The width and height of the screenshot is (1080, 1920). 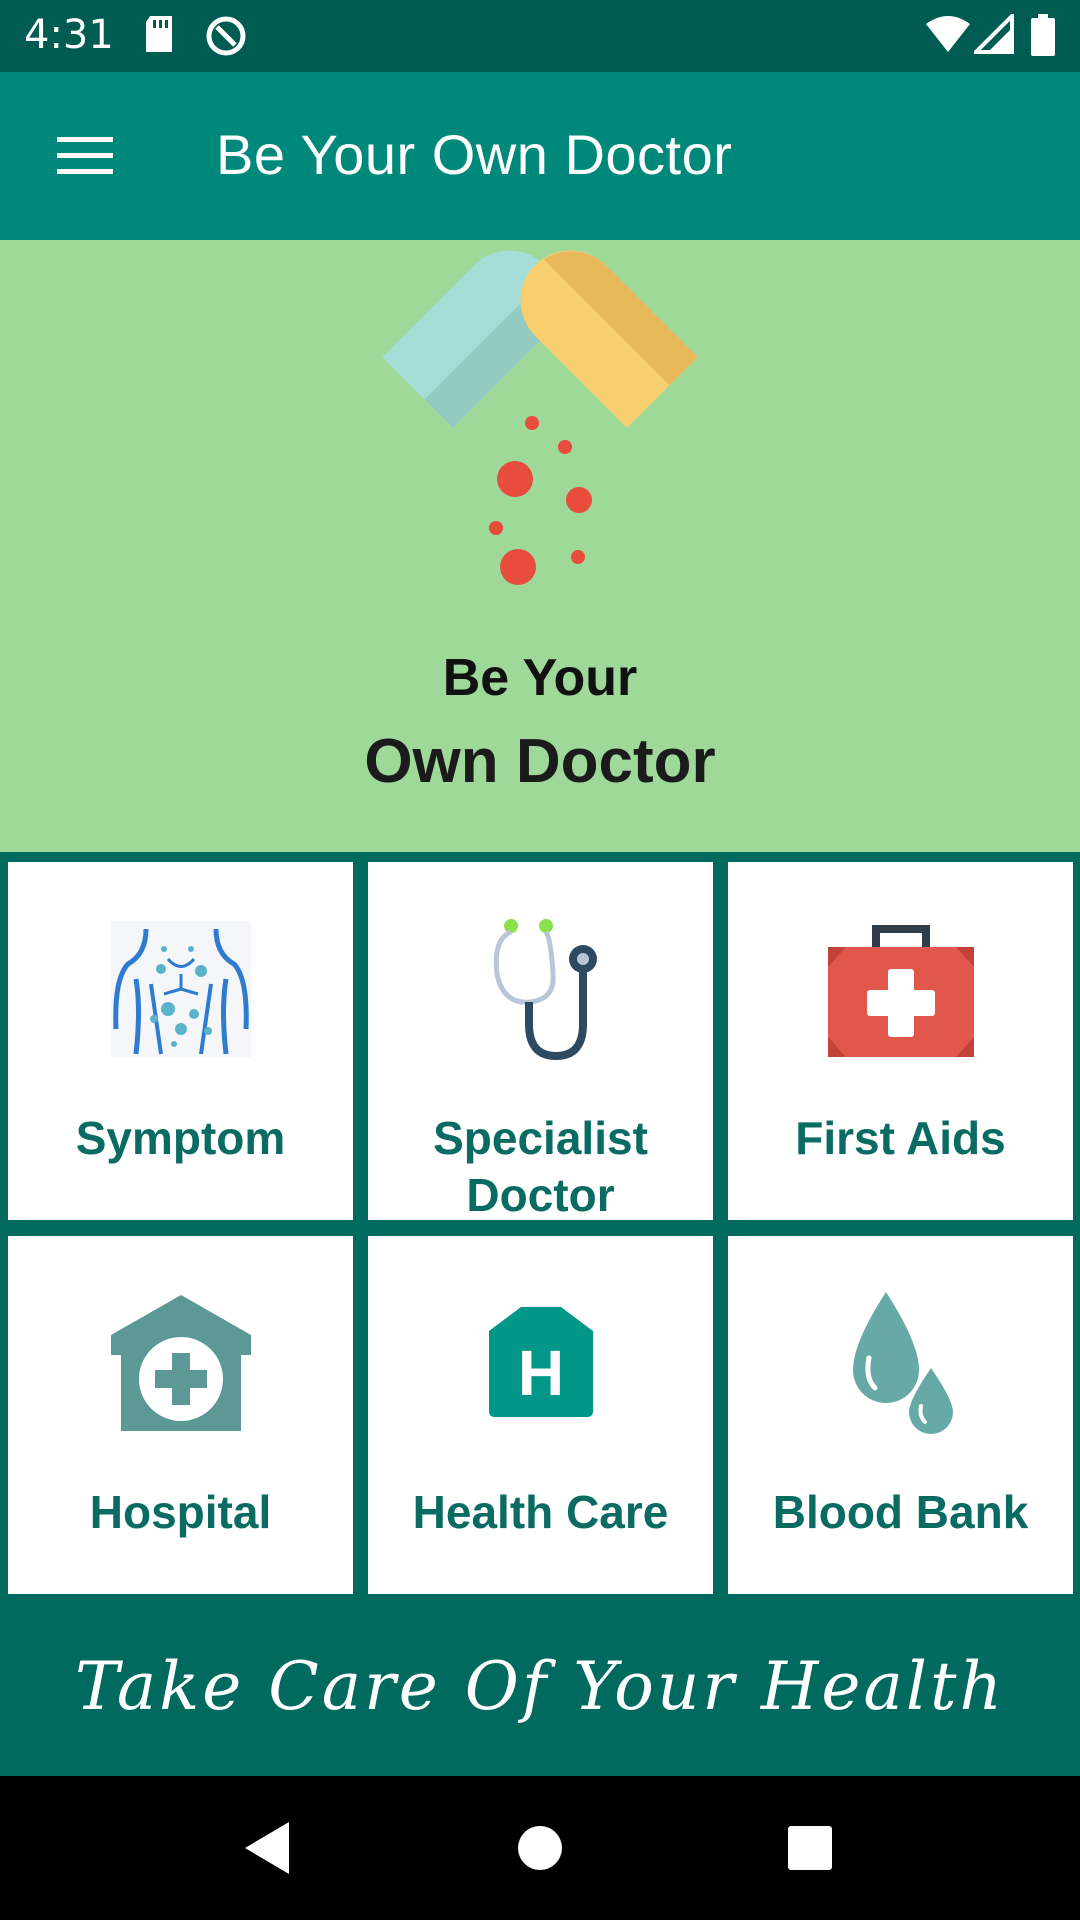 I want to click on pill-capsule-icon, so click(x=540, y=432).